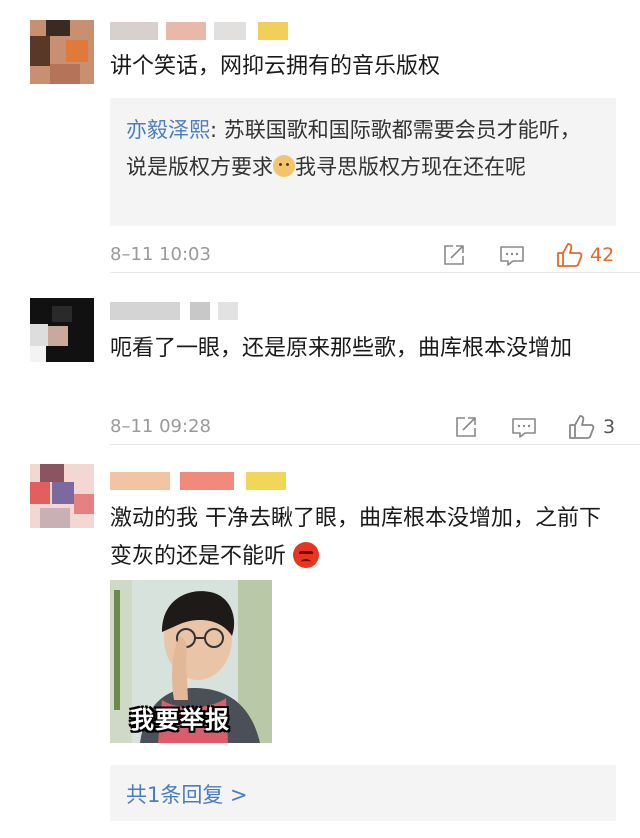  What do you see at coordinates (275, 66) in the screenshot?
I see `comment-text: 讲个笑话，网抑云拥有的音乐版权` at bounding box center [275, 66].